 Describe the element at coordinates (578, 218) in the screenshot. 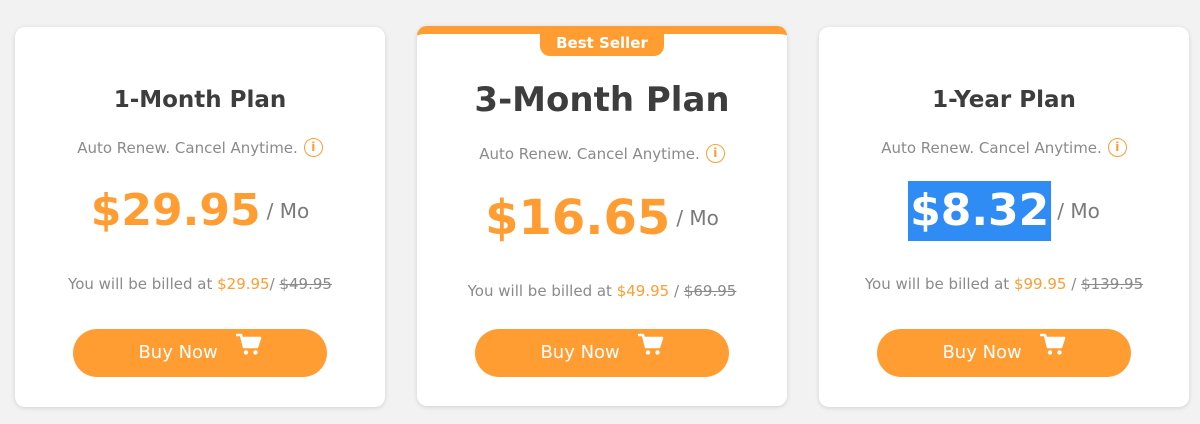

I see `plan-price: $16.65` at that location.